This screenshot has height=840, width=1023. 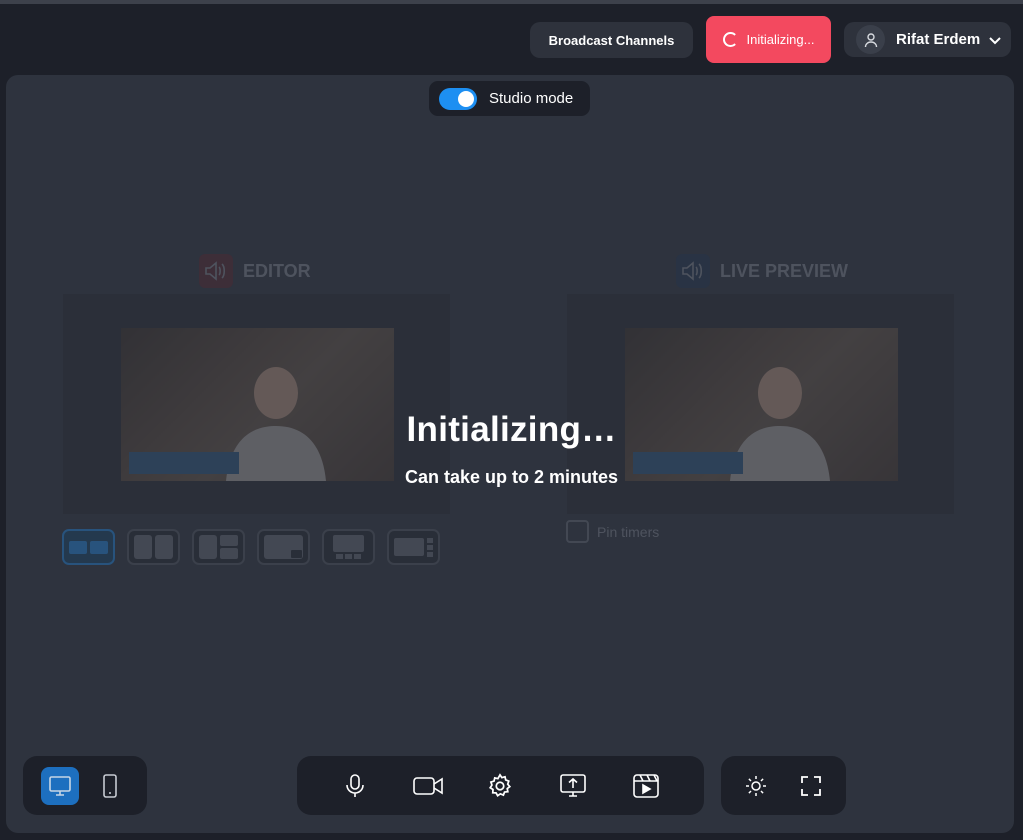 I want to click on layout-pip-icon, so click(x=283, y=547).